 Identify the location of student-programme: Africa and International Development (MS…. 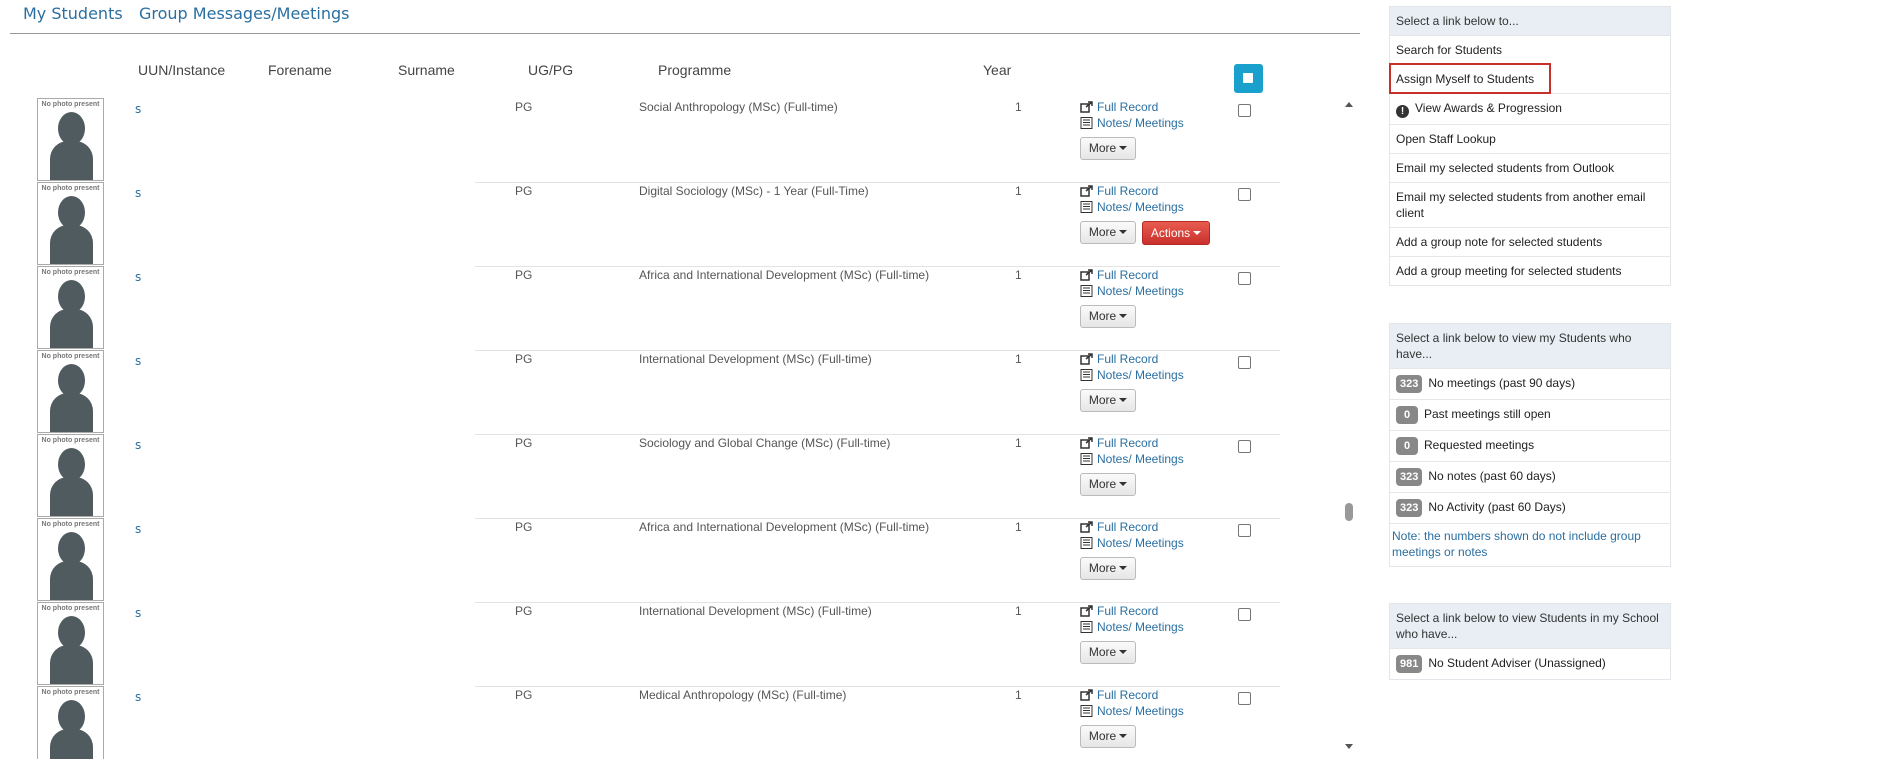
(784, 527).